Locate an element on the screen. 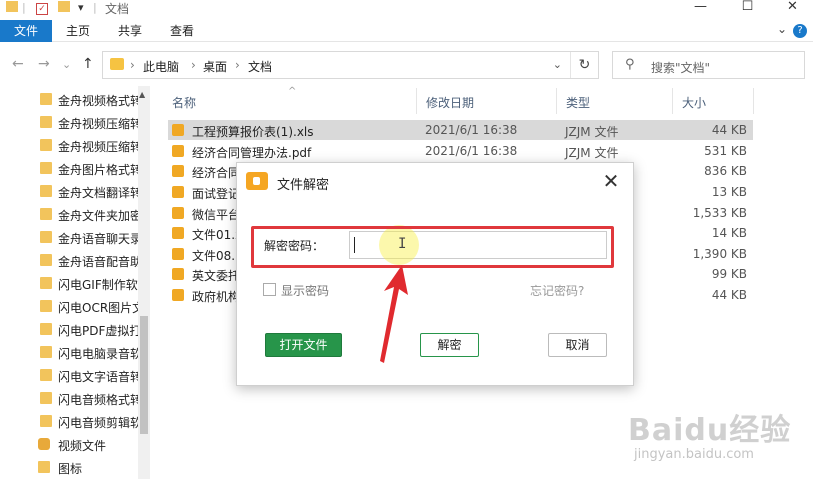 The image size is (813, 479). scrollbar-thumb is located at coordinates (144, 375).